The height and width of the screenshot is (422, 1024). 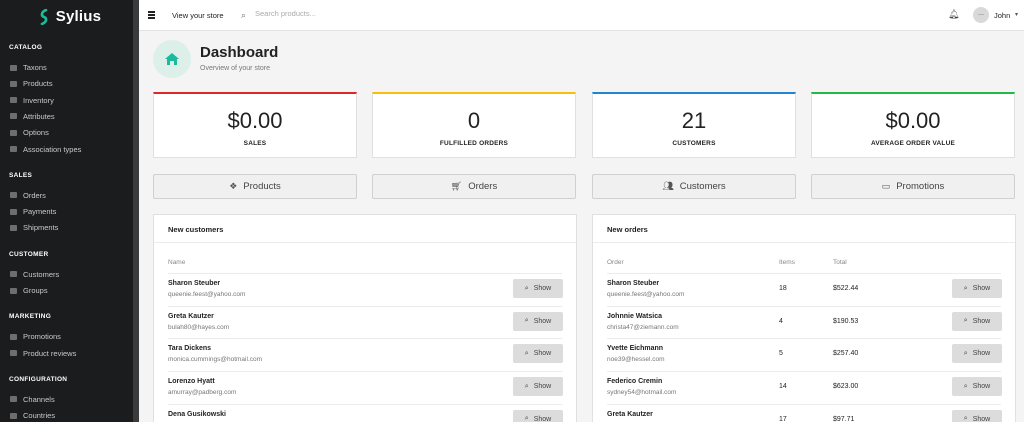 What do you see at coordinates (844, 418) in the screenshot?
I see `order-total: $97.71` at bounding box center [844, 418].